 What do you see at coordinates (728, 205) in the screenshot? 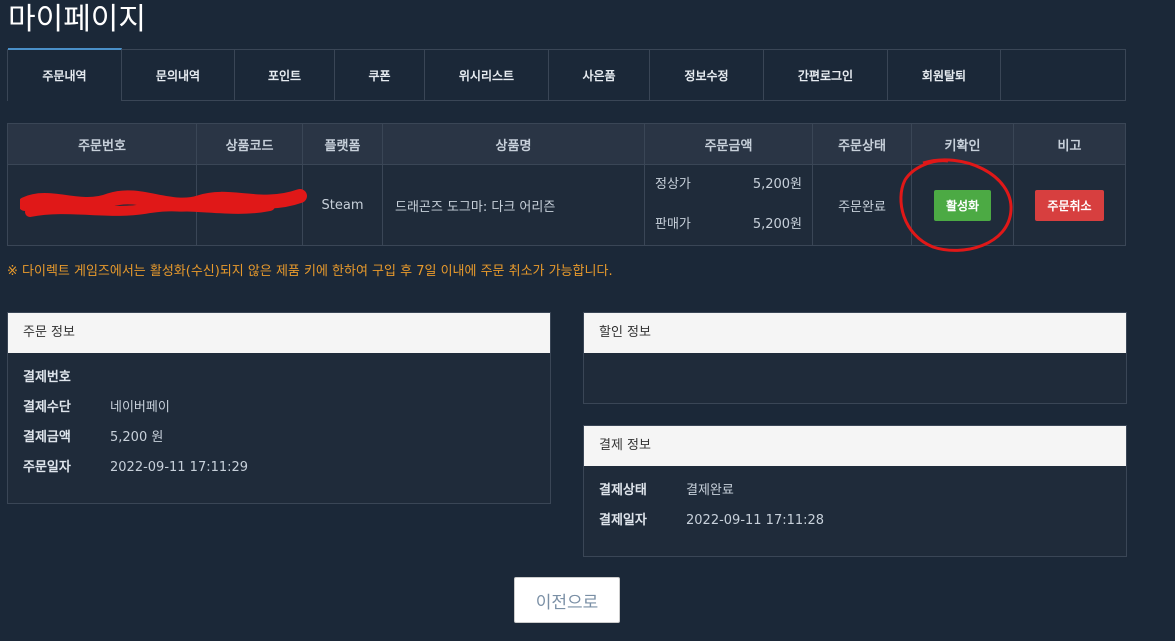
I see `order-amount-cell: 정상가 5,200원 판매가 5,200원` at bounding box center [728, 205].